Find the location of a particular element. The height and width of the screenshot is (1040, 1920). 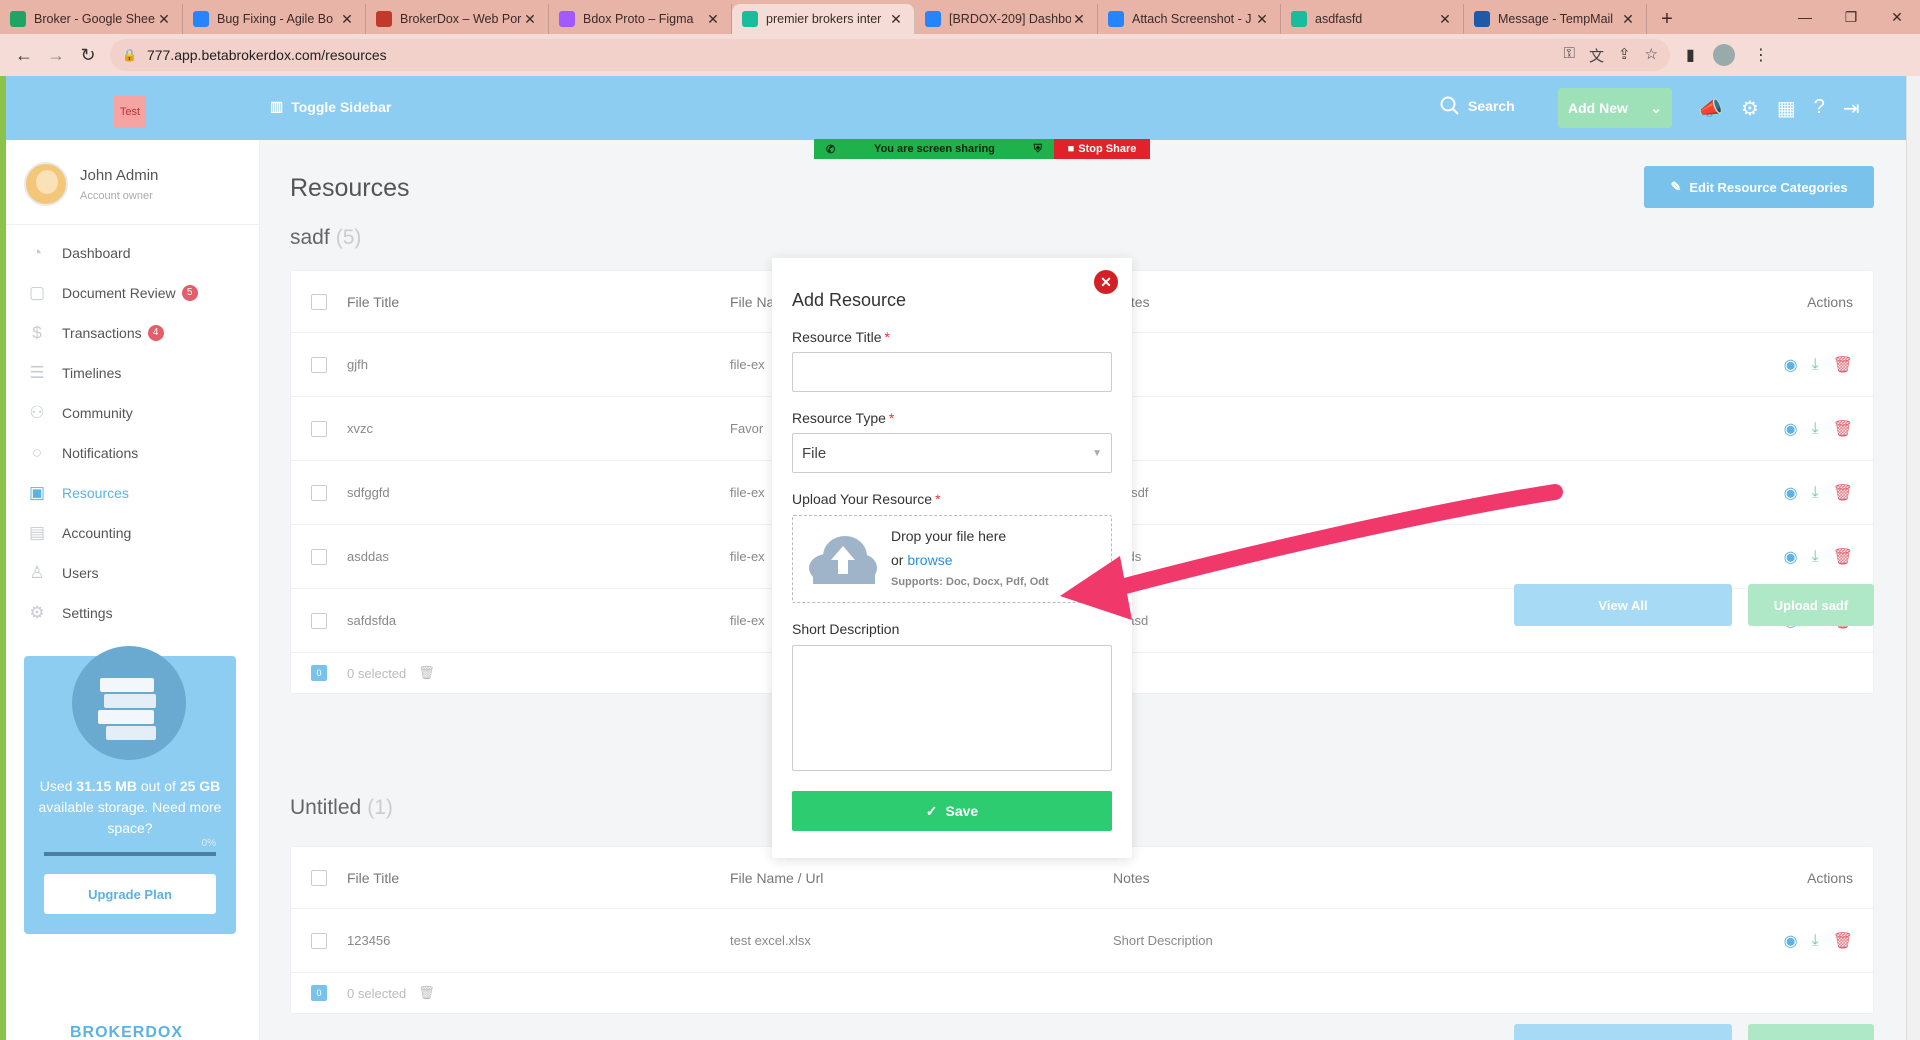

page-scrollbar is located at coordinates (1913, 558).